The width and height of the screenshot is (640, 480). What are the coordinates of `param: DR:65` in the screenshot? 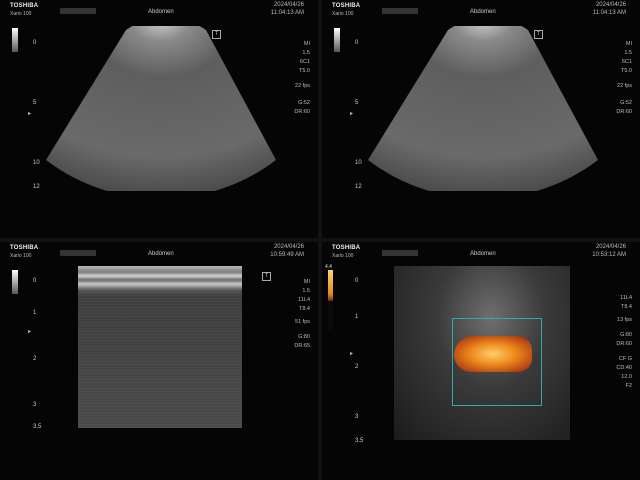 It's located at (302, 346).